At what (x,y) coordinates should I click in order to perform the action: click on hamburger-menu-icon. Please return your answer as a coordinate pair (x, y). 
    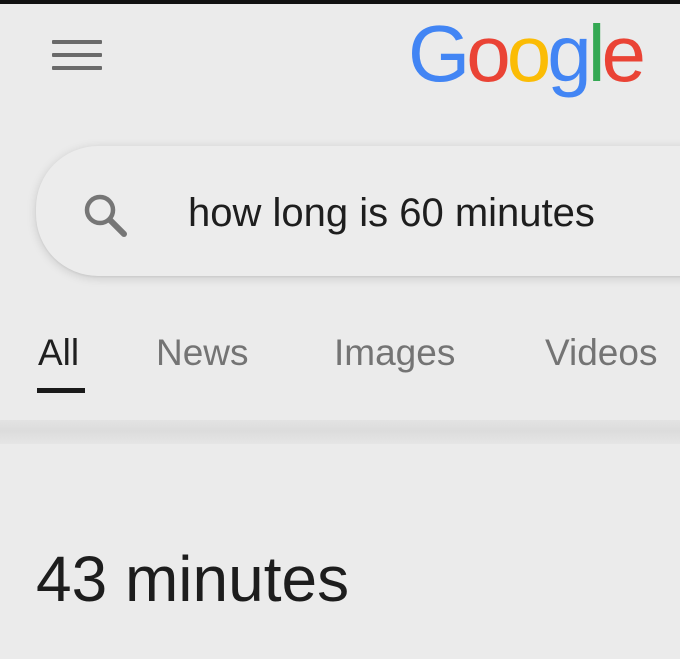
    Looking at the image, I should click on (78, 55).